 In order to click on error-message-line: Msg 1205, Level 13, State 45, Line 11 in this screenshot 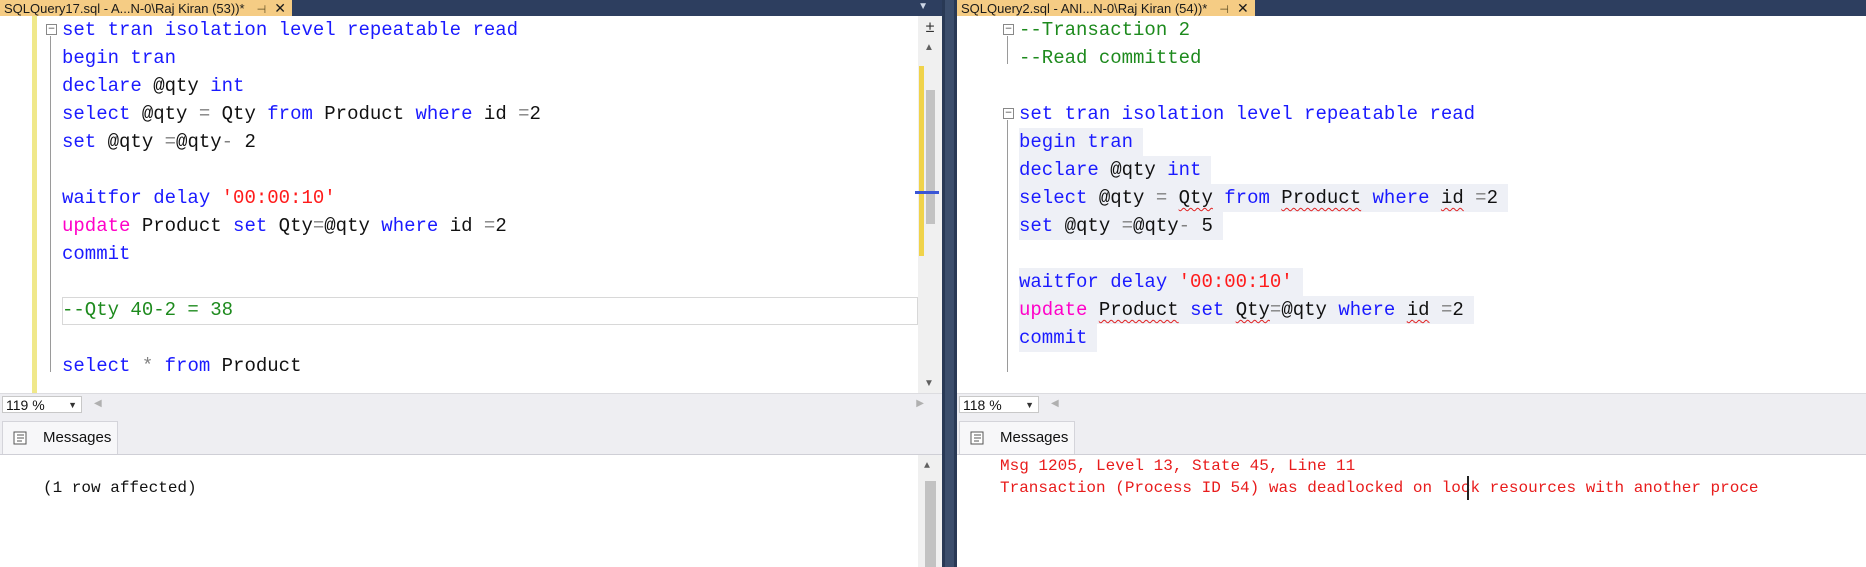, I will do `click(1178, 466)`.